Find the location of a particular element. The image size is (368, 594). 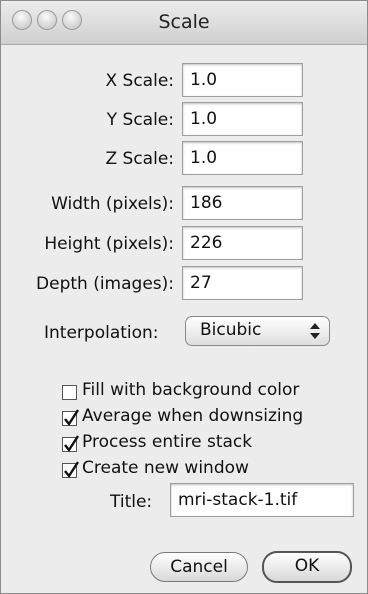

interpolation-select: Bicubic is located at coordinates (257, 331).